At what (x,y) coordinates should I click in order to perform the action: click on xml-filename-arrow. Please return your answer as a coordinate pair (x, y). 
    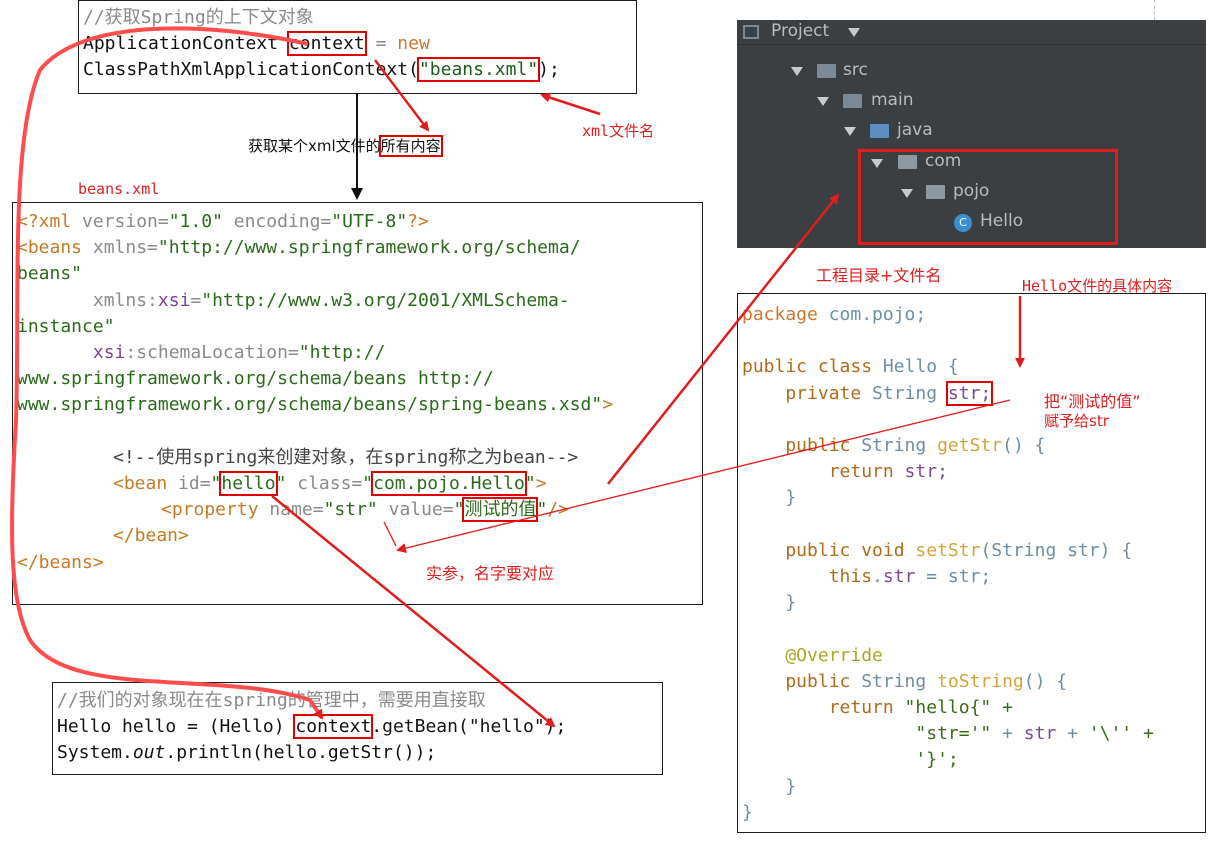
    Looking at the image, I should click on (570, 104).